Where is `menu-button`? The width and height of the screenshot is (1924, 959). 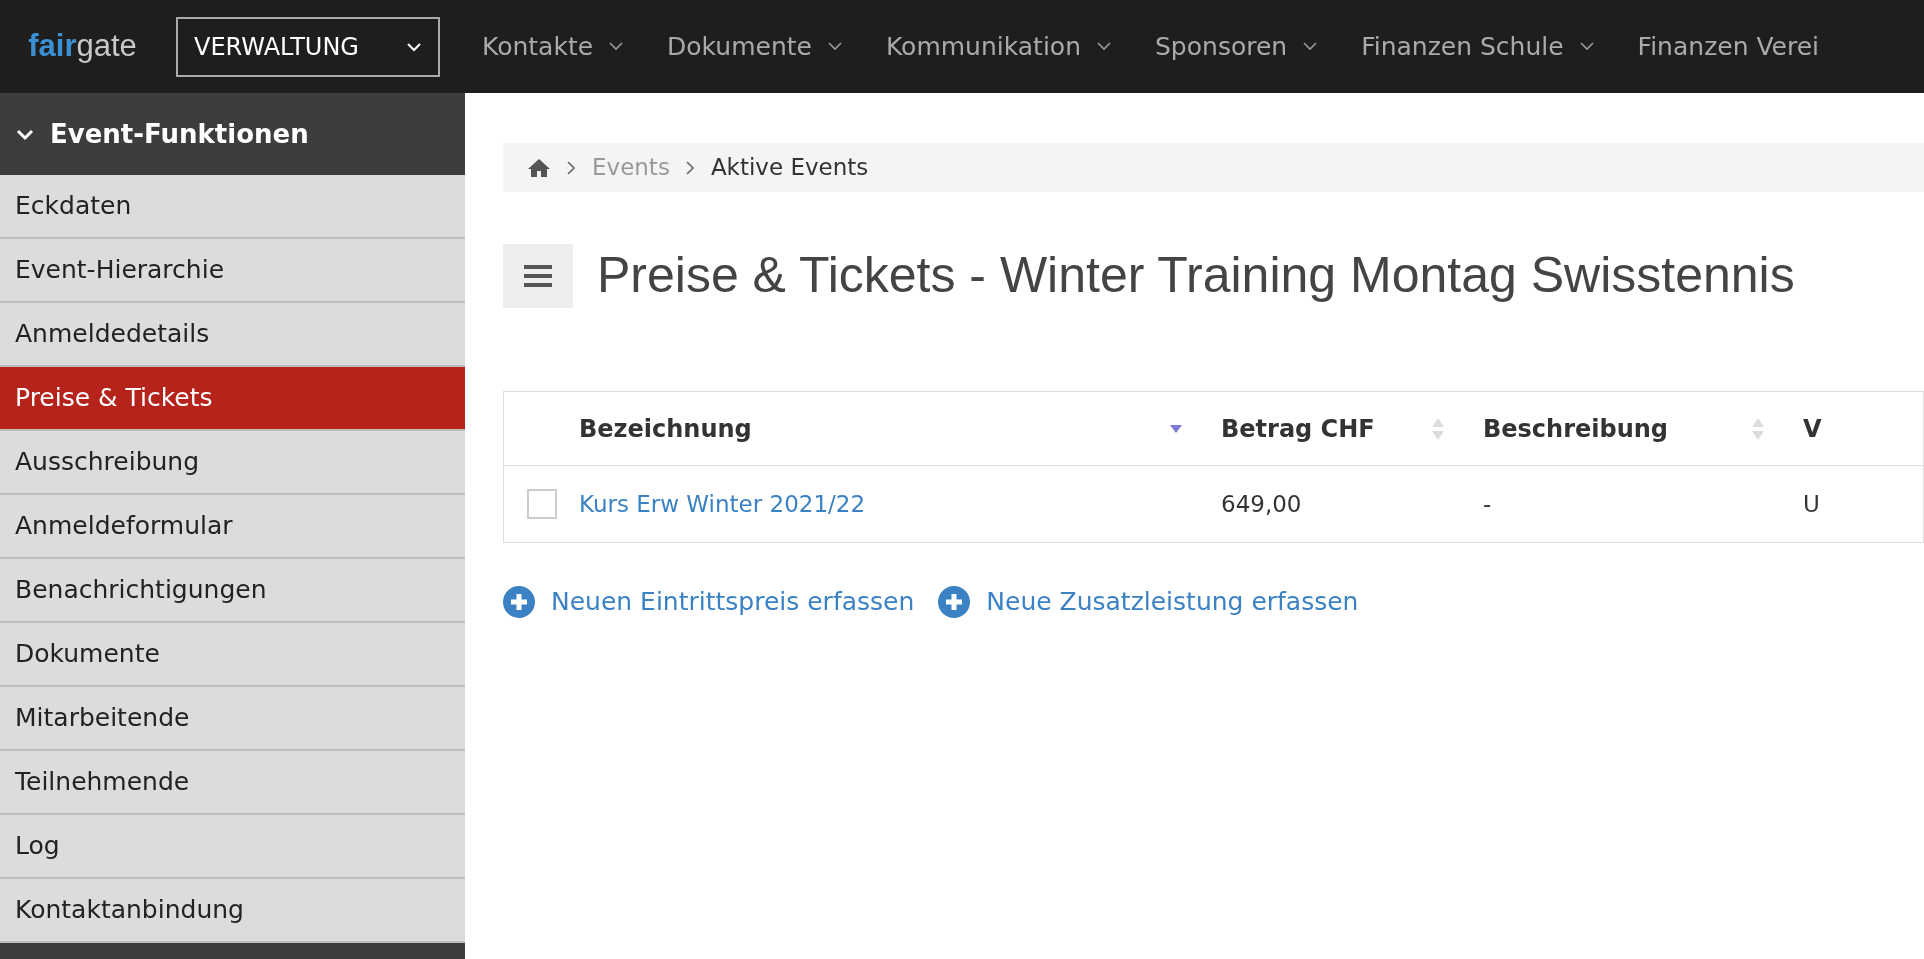
menu-button is located at coordinates (538, 275).